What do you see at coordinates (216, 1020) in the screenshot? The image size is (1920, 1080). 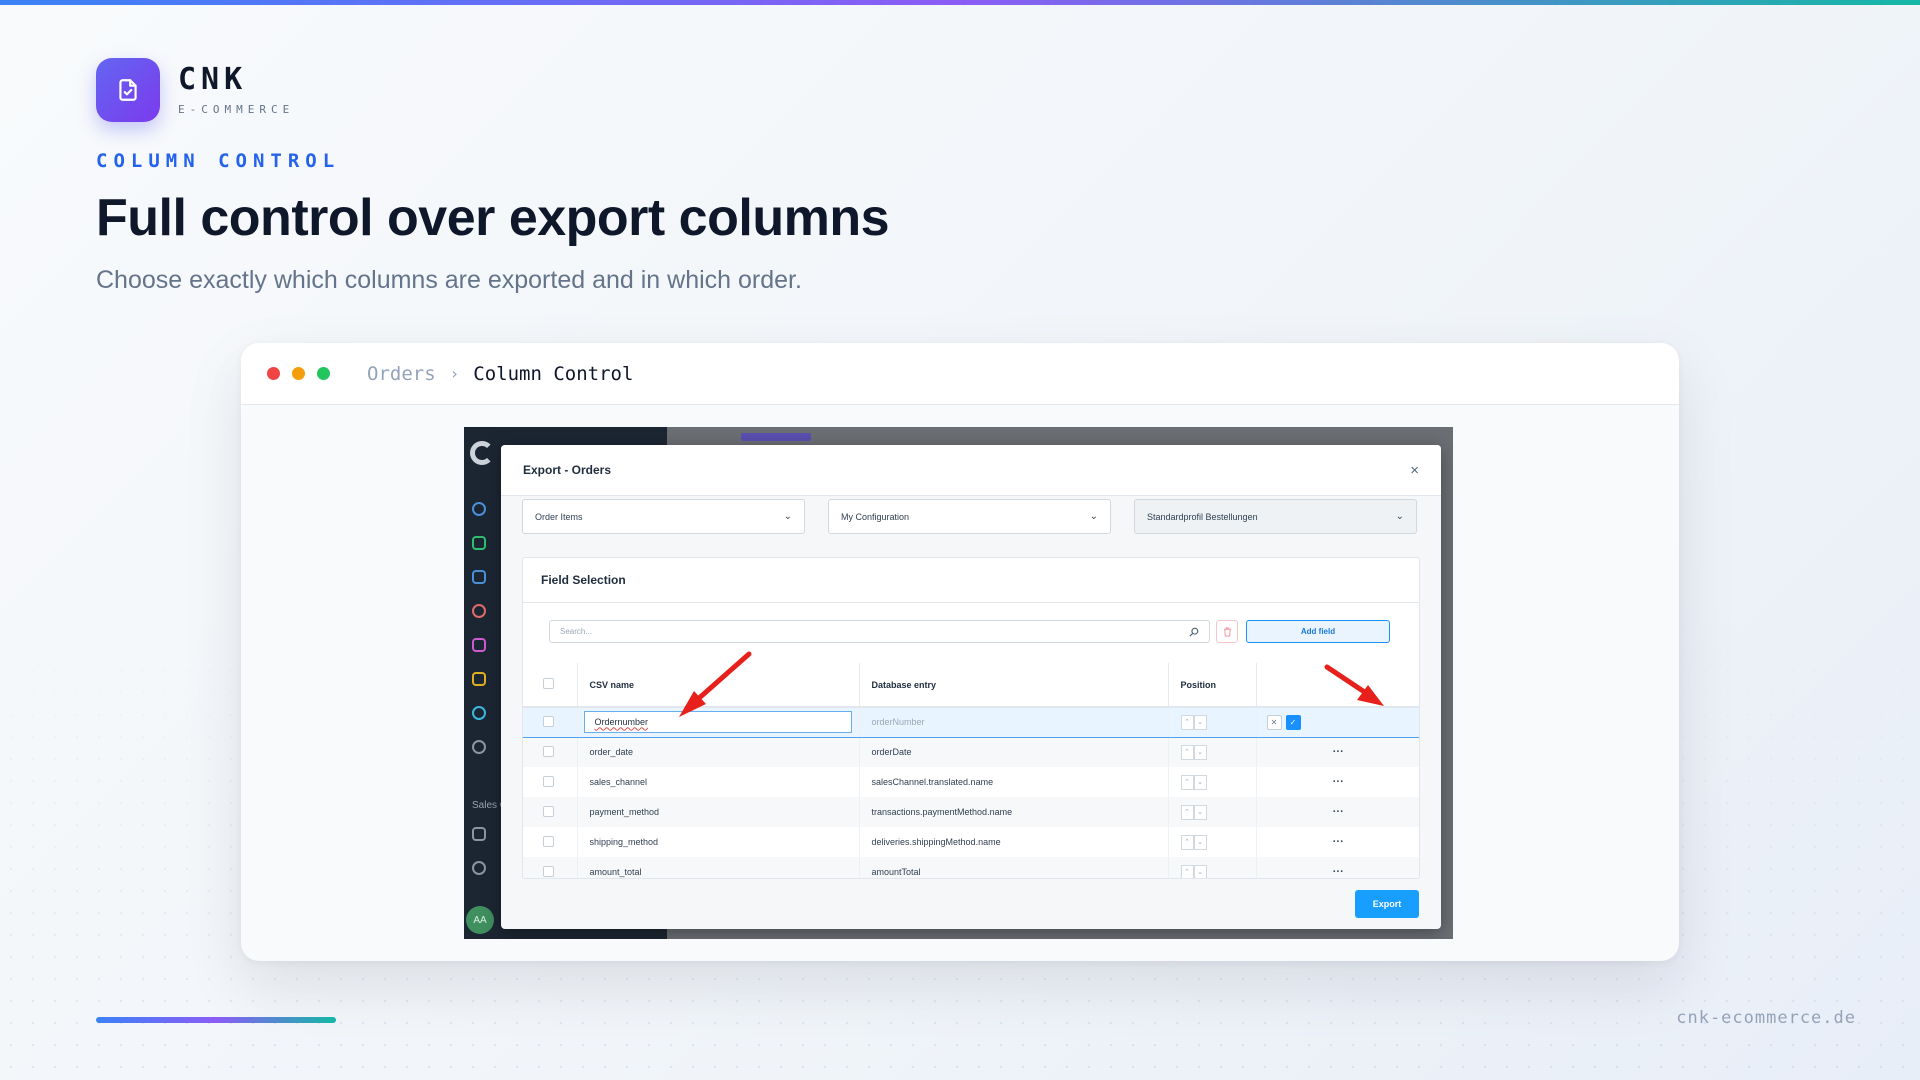 I see `accent-progress-bar` at bounding box center [216, 1020].